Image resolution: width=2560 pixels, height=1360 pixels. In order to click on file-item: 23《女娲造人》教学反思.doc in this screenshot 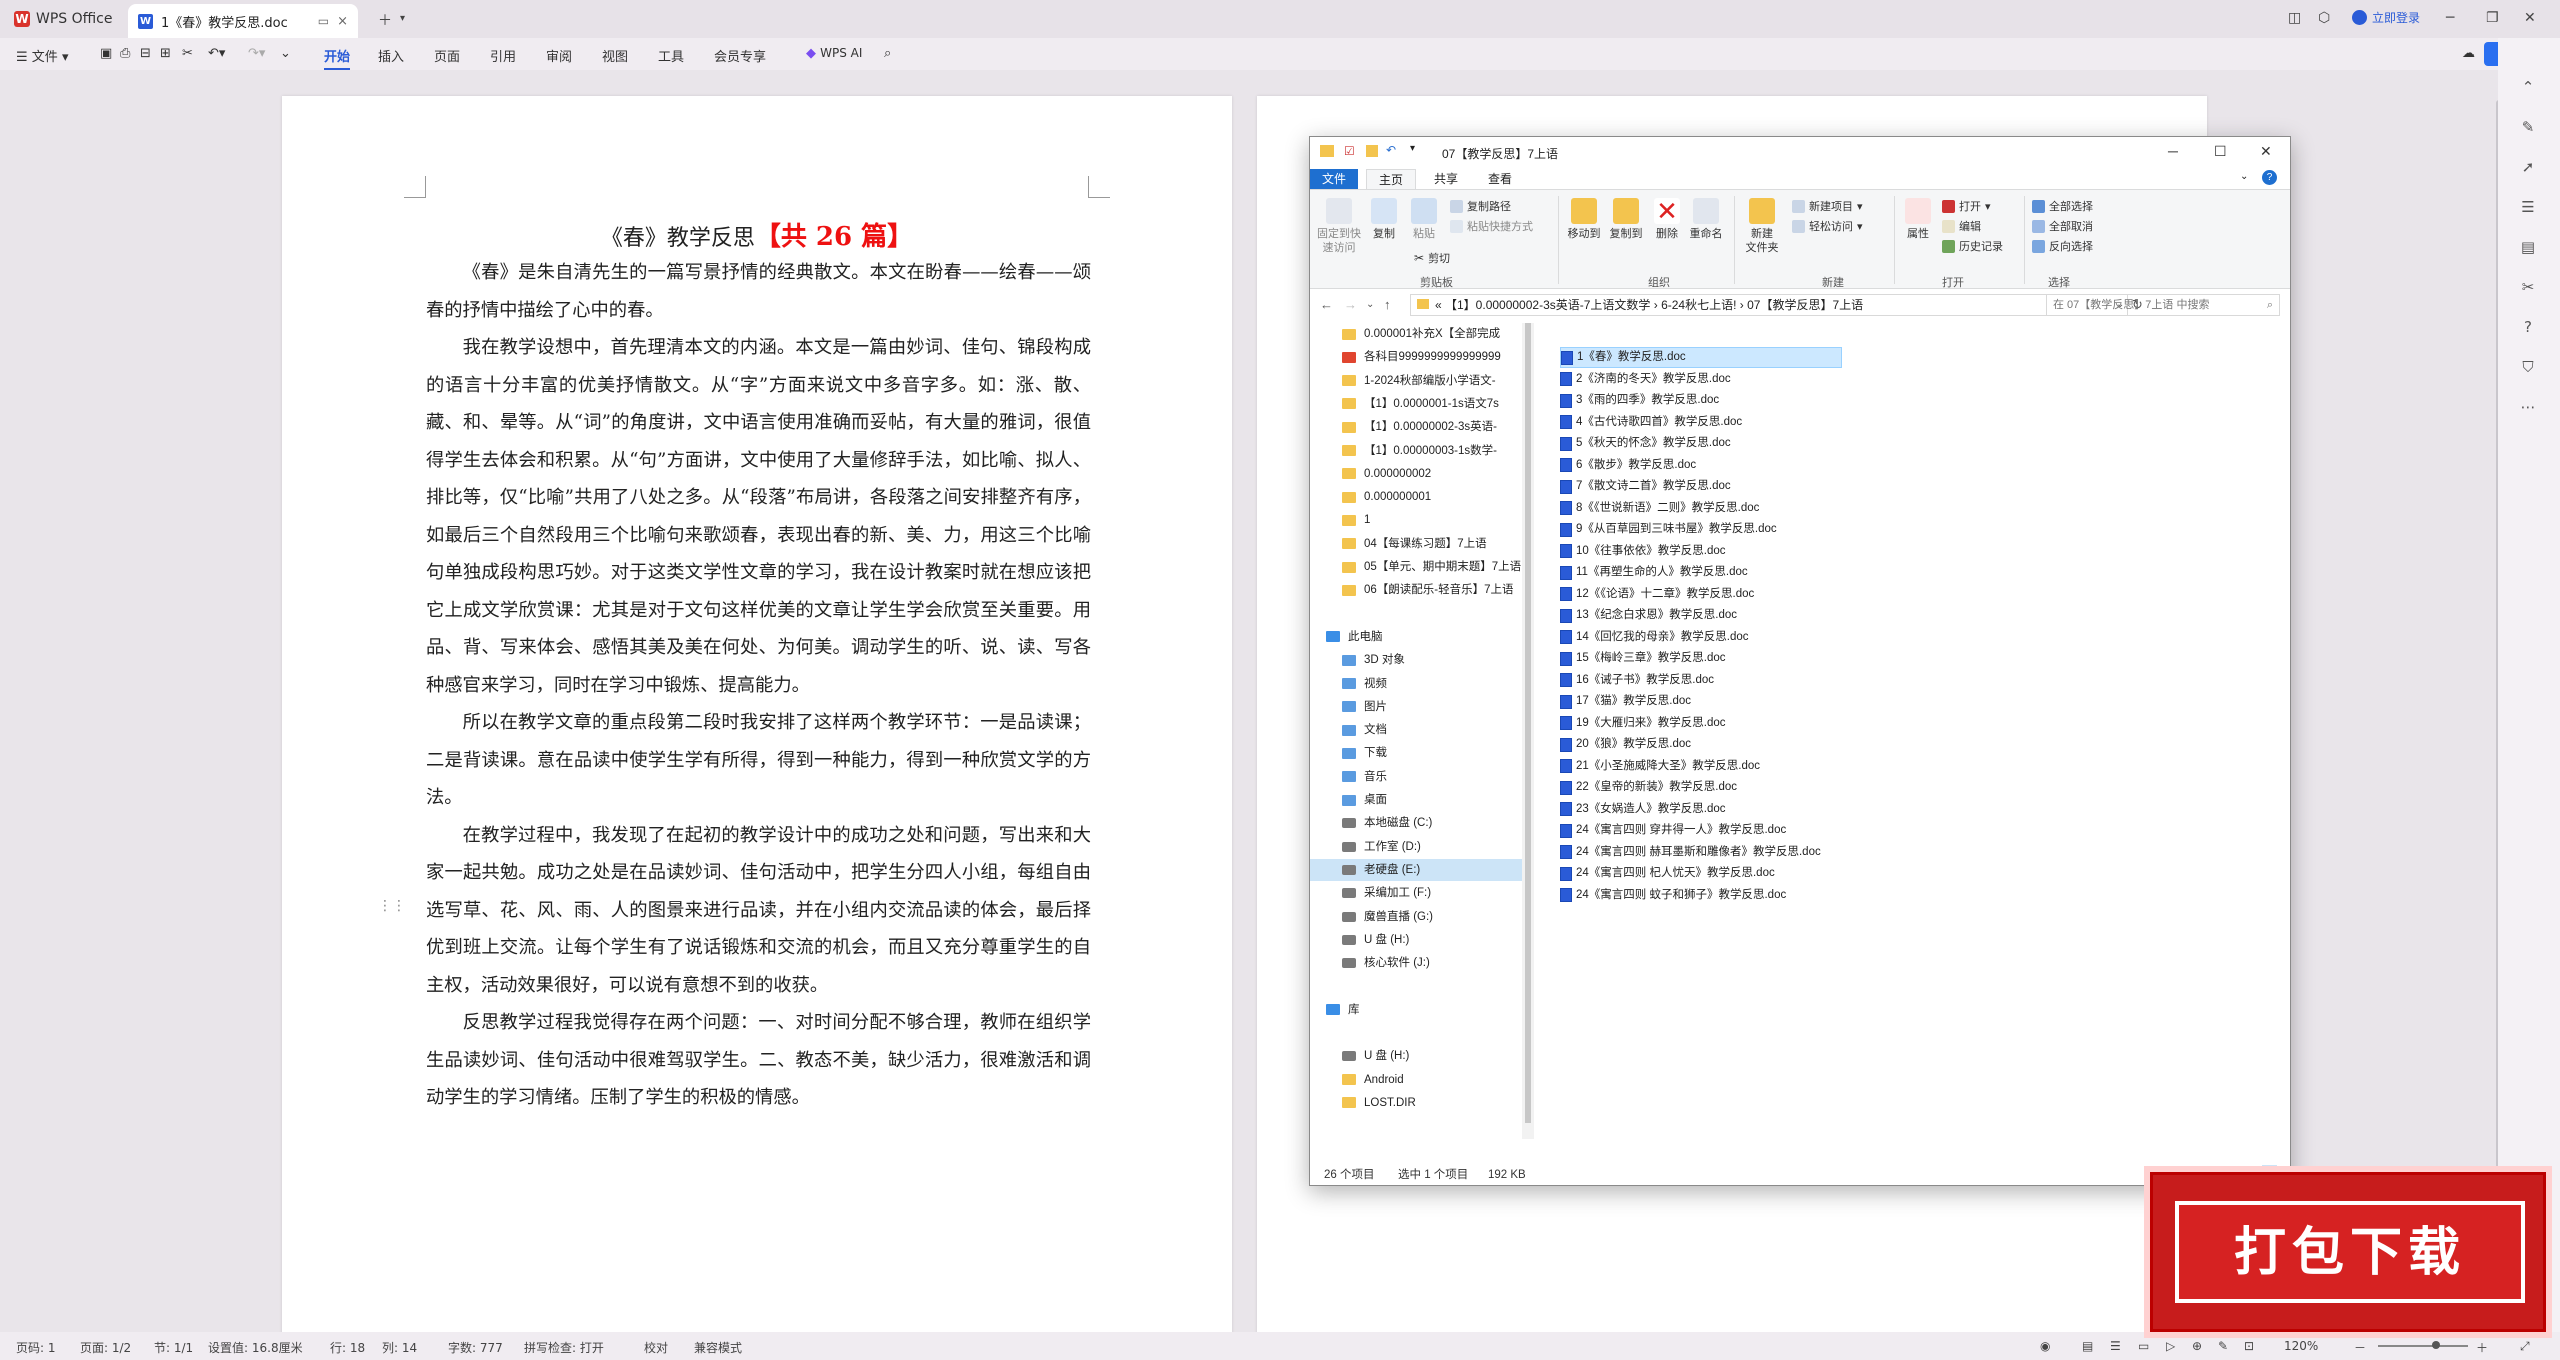, I will do `click(1760, 809)`.